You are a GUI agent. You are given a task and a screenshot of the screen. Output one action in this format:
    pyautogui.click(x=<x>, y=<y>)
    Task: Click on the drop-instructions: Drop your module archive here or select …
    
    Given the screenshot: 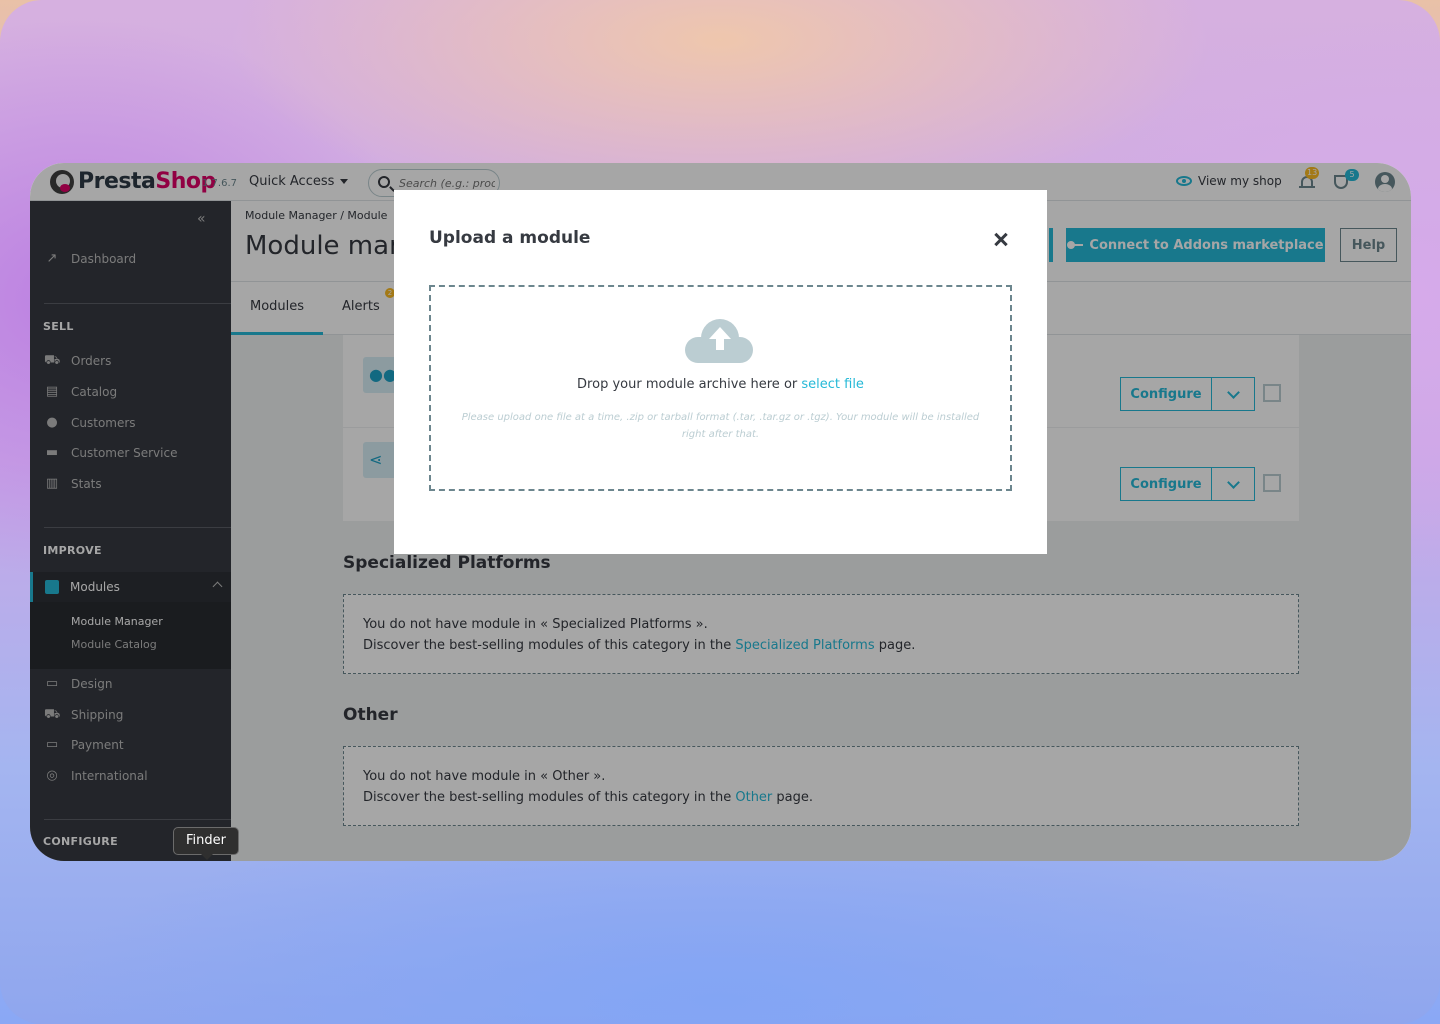 What is the action you would take?
    pyautogui.click(x=720, y=384)
    